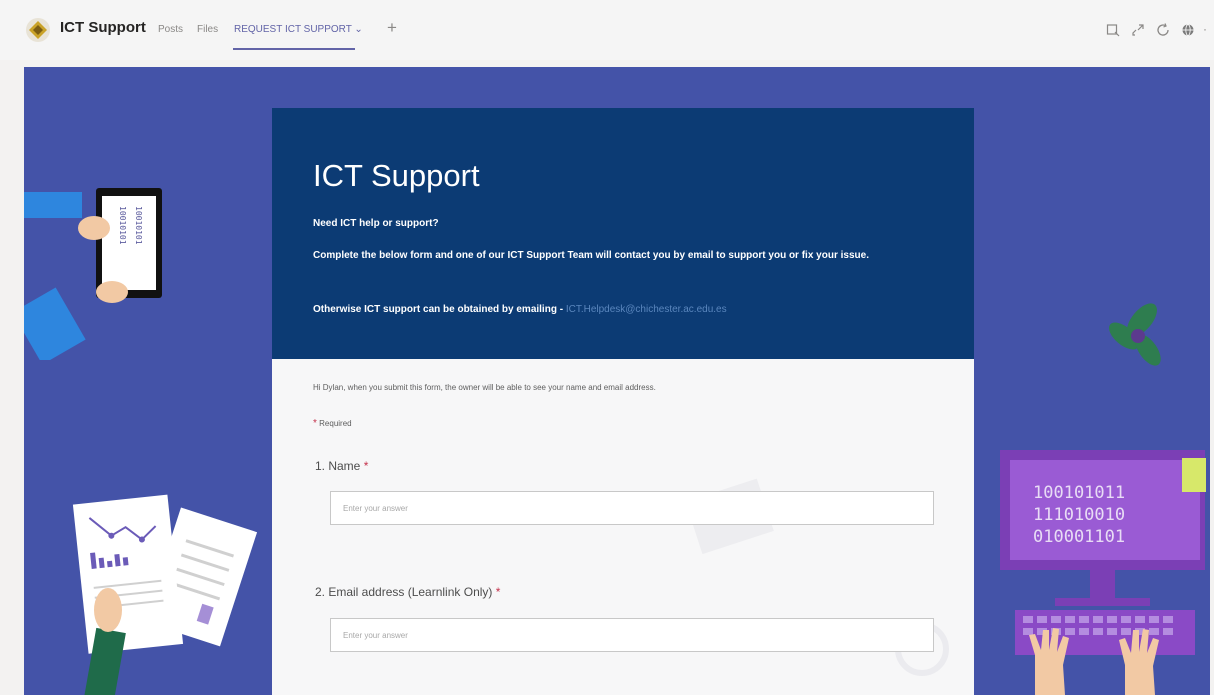  I want to click on required-star: *, so click(315, 423).